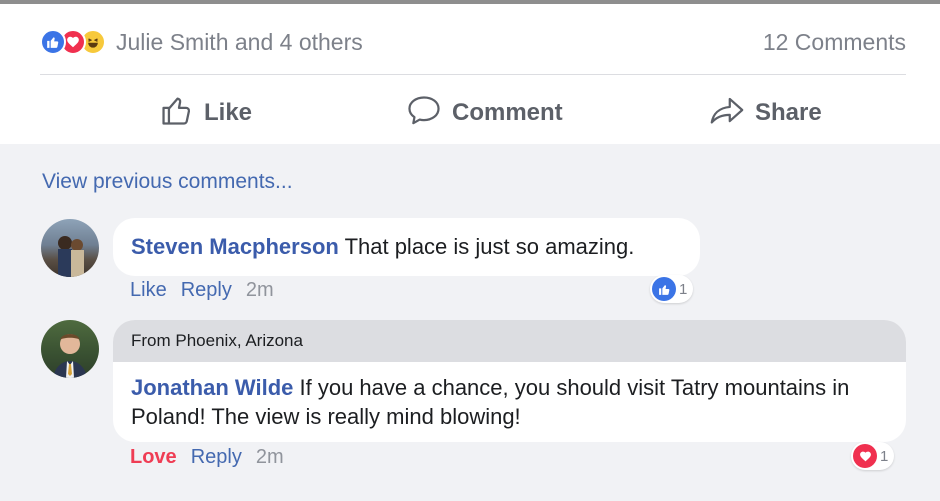 The height and width of the screenshot is (501, 940). Describe the element at coordinates (727, 113) in the screenshot. I see `share-arrow-icon` at that location.